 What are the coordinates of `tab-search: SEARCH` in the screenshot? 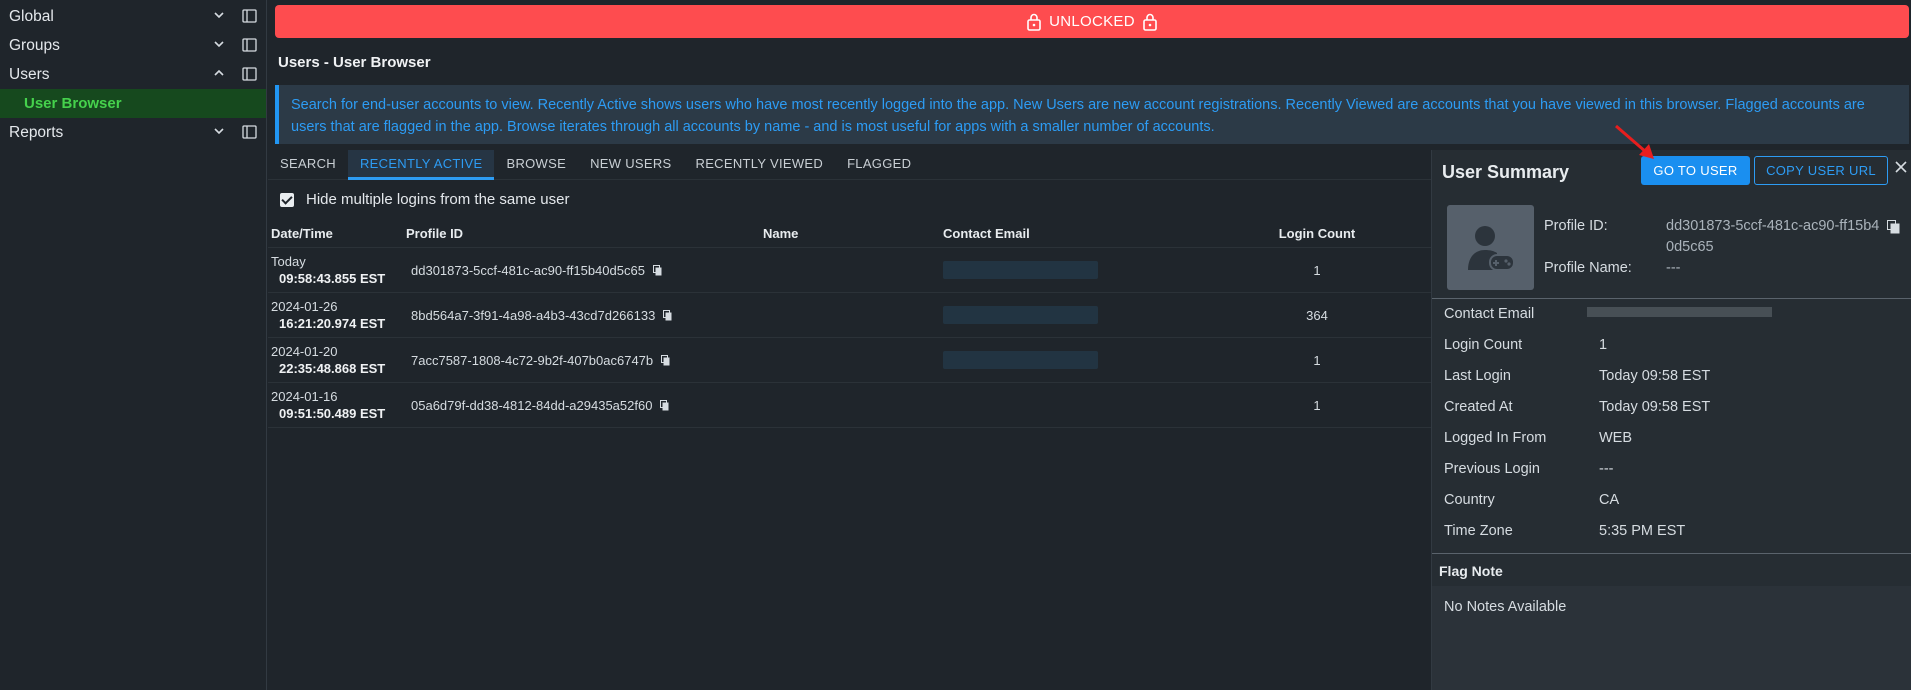 It's located at (308, 165).